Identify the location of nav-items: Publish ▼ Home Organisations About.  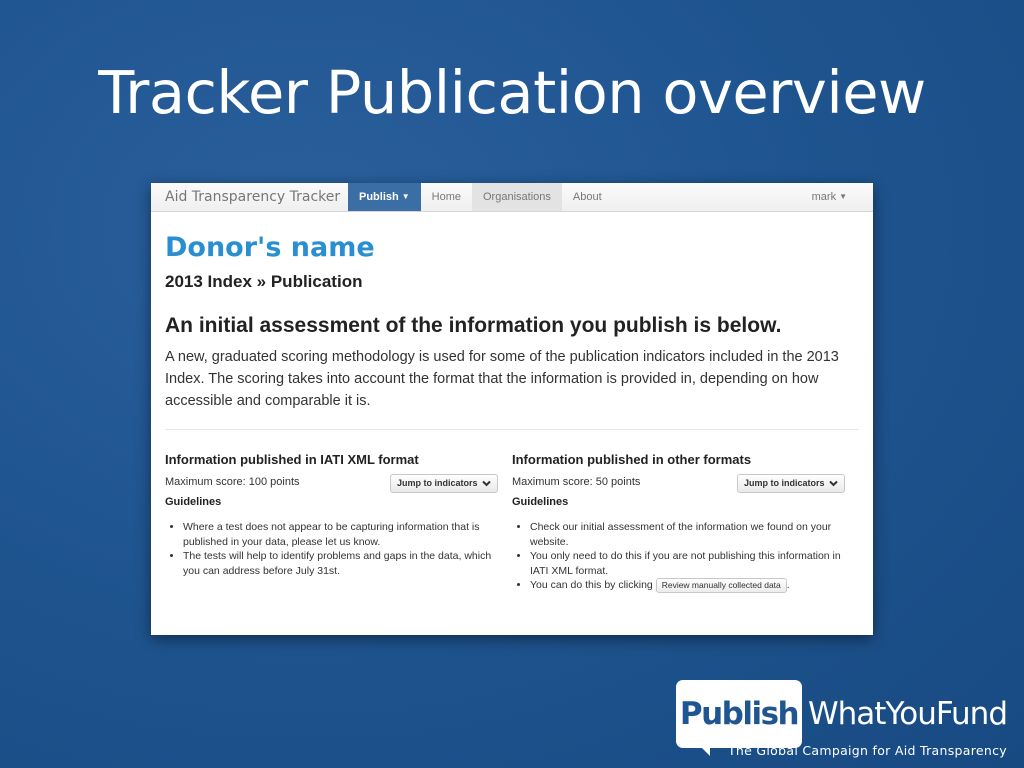
(480, 197).